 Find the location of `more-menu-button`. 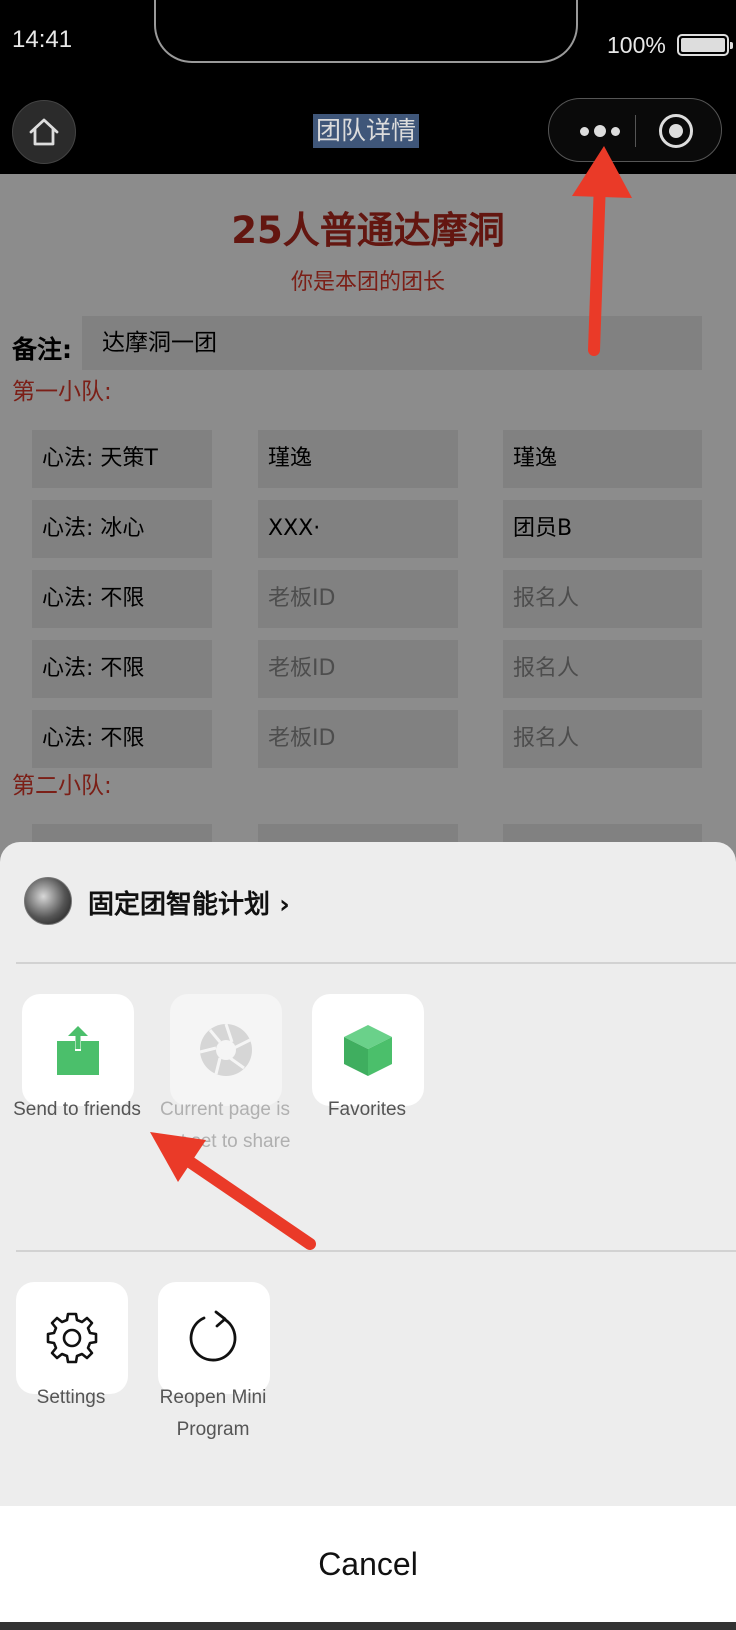

more-menu-button is located at coordinates (600, 131).